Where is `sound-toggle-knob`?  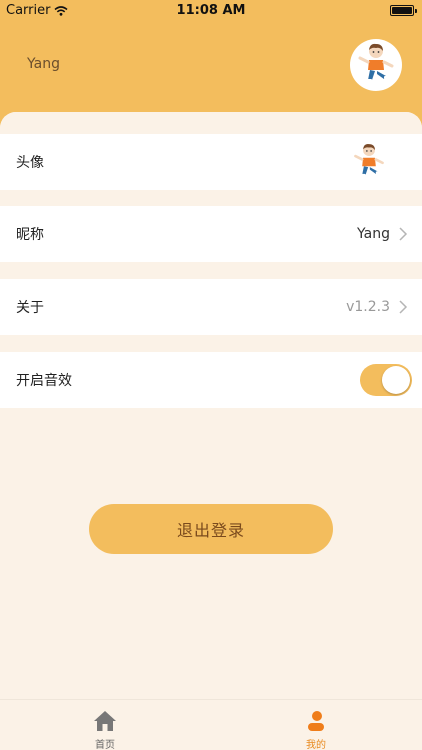
sound-toggle-knob is located at coordinates (396, 380).